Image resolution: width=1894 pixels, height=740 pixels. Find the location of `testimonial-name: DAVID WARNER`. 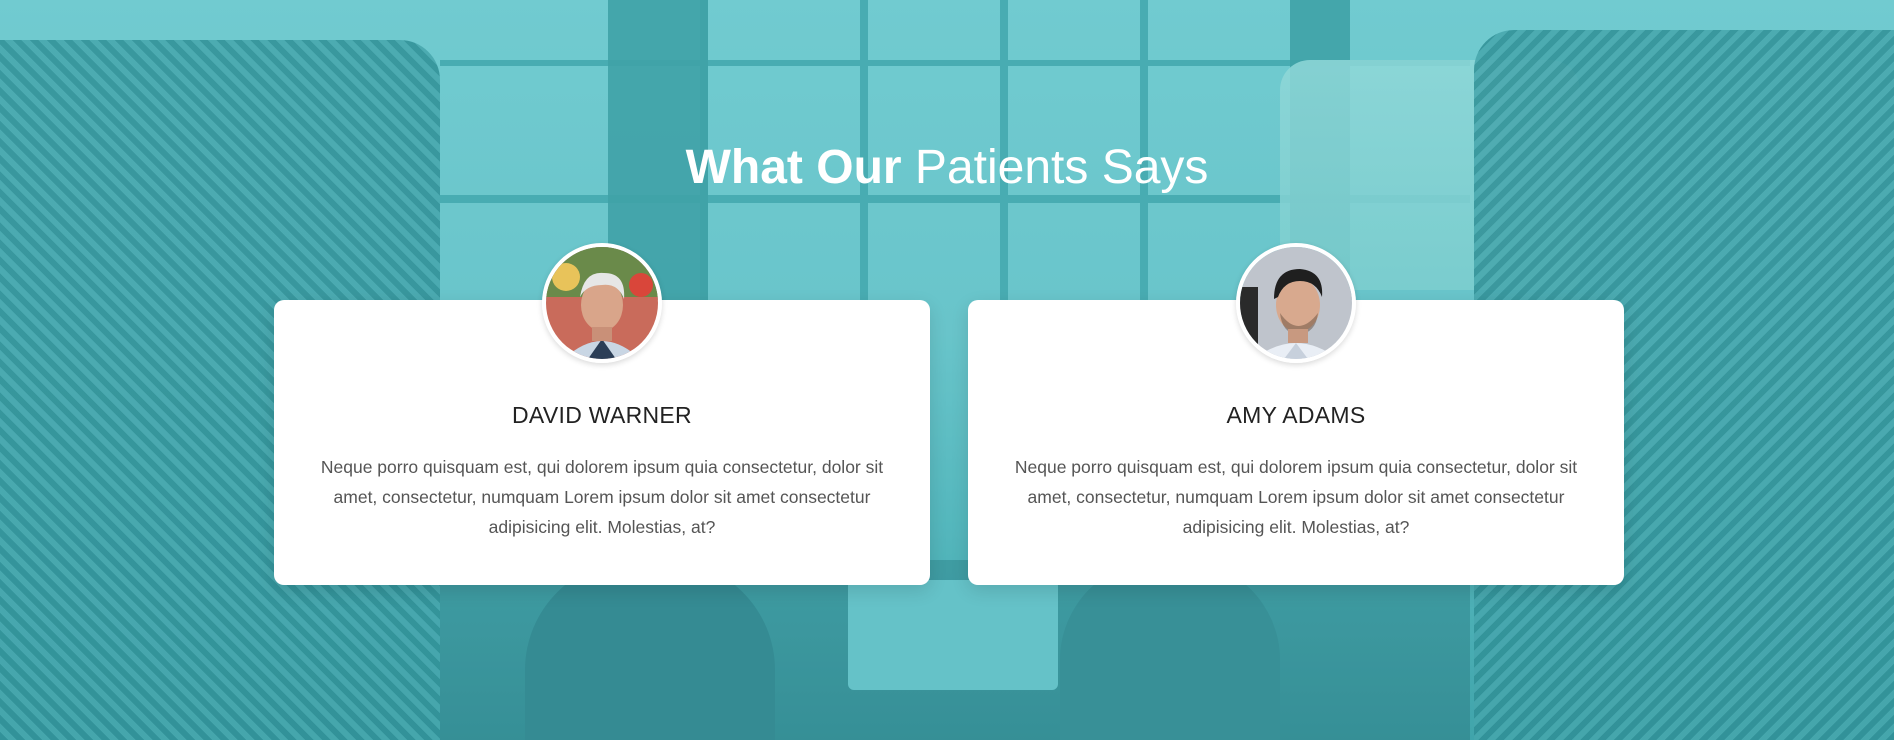

testimonial-name: DAVID WARNER is located at coordinates (602, 415).